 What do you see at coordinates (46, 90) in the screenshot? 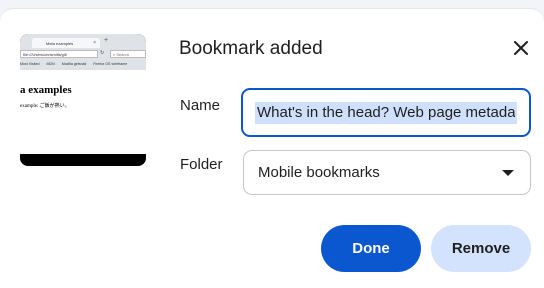
I see `thumbnail-heading: a examples` at bounding box center [46, 90].